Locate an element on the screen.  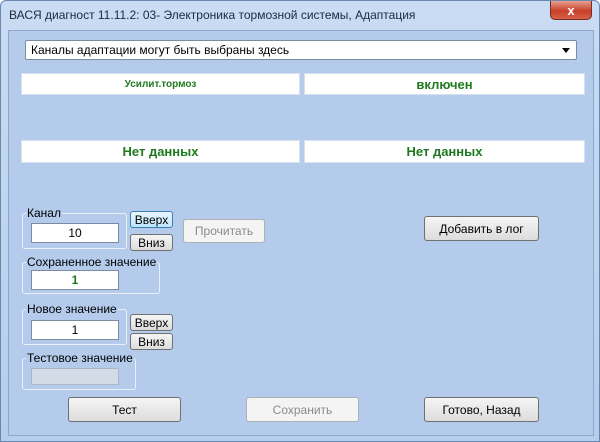
channel-down-label: Вниз is located at coordinates (151, 242).